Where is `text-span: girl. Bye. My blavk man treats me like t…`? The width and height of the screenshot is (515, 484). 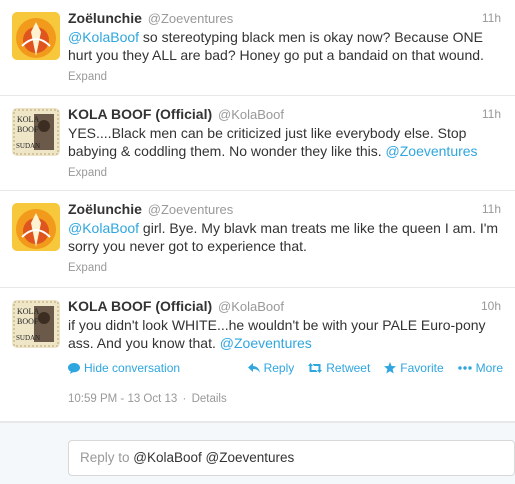
text-span: girl. Bye. My blavk man treats me like t… is located at coordinates (319, 228).